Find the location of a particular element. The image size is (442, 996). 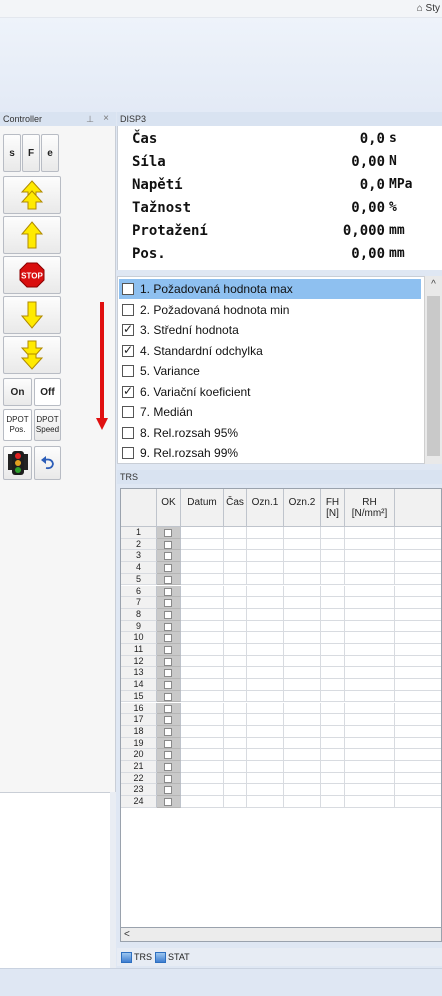

stat-item: ✓ 6. Variační koeficient is located at coordinates (273, 392).